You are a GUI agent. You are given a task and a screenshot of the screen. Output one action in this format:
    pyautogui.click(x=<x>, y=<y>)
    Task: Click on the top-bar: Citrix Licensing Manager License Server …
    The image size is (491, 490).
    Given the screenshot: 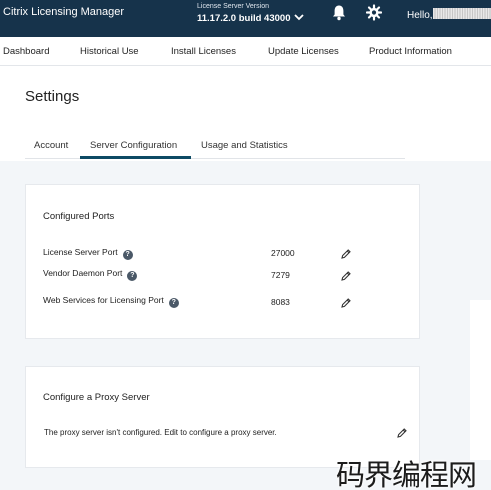 What is the action you would take?
    pyautogui.click(x=245, y=18)
    